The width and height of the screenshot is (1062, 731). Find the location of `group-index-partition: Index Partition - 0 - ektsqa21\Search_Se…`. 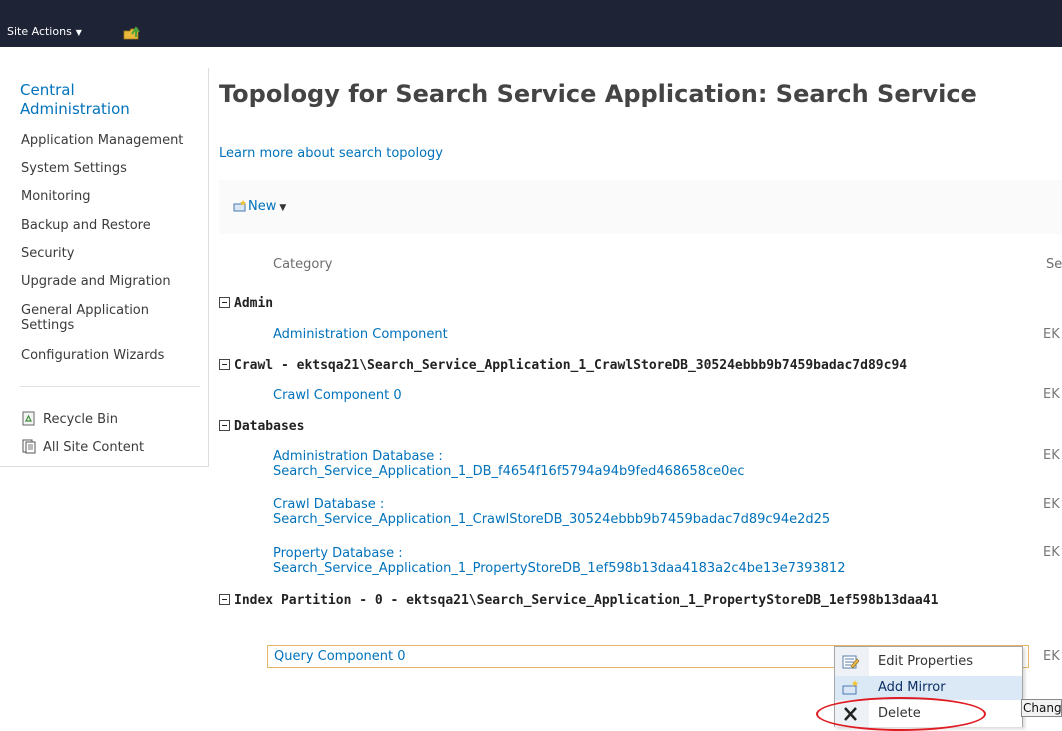

group-index-partition: Index Partition - 0 - ektsqa21\Search_Se… is located at coordinates (578, 600).